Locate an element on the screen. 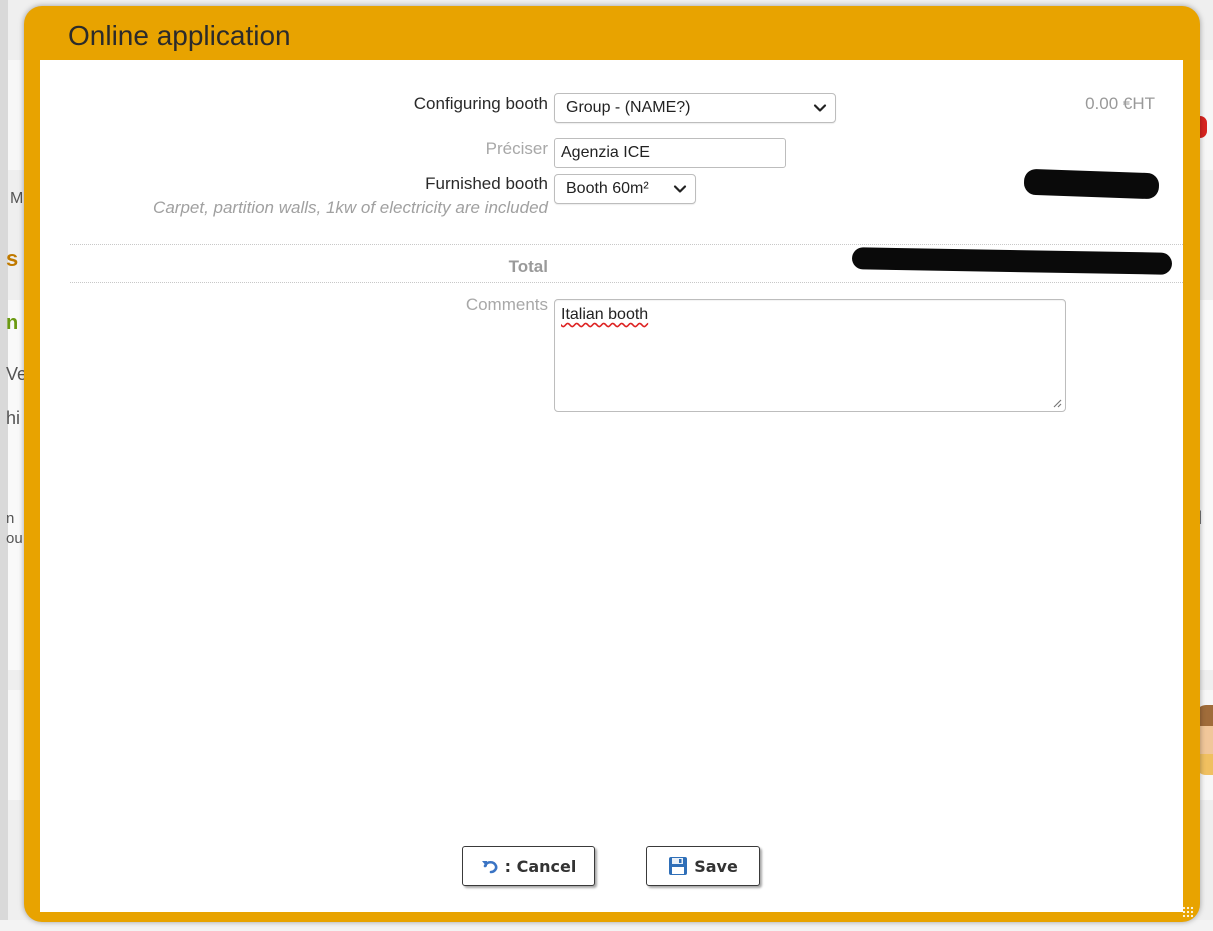 The width and height of the screenshot is (1213, 931). cancel-button: : Cancel is located at coordinates (528, 866).